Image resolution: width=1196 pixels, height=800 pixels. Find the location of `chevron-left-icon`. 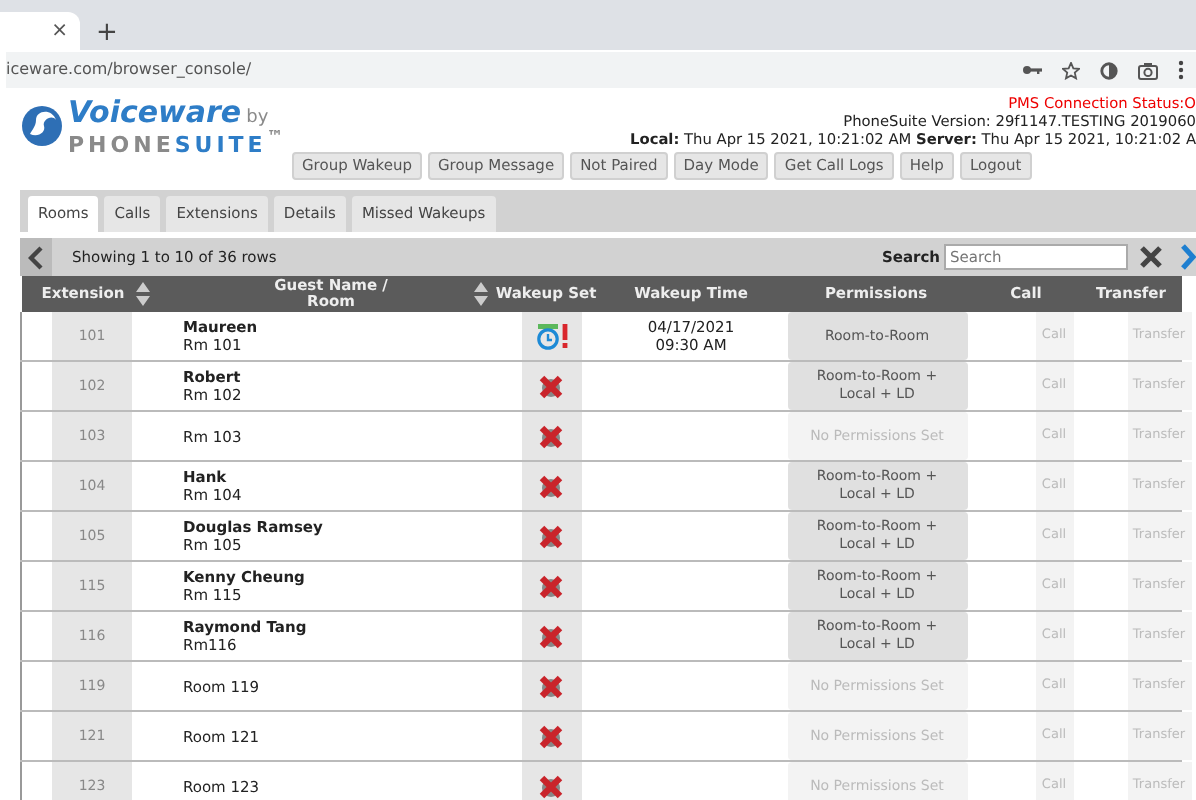

chevron-left-icon is located at coordinates (36, 257).